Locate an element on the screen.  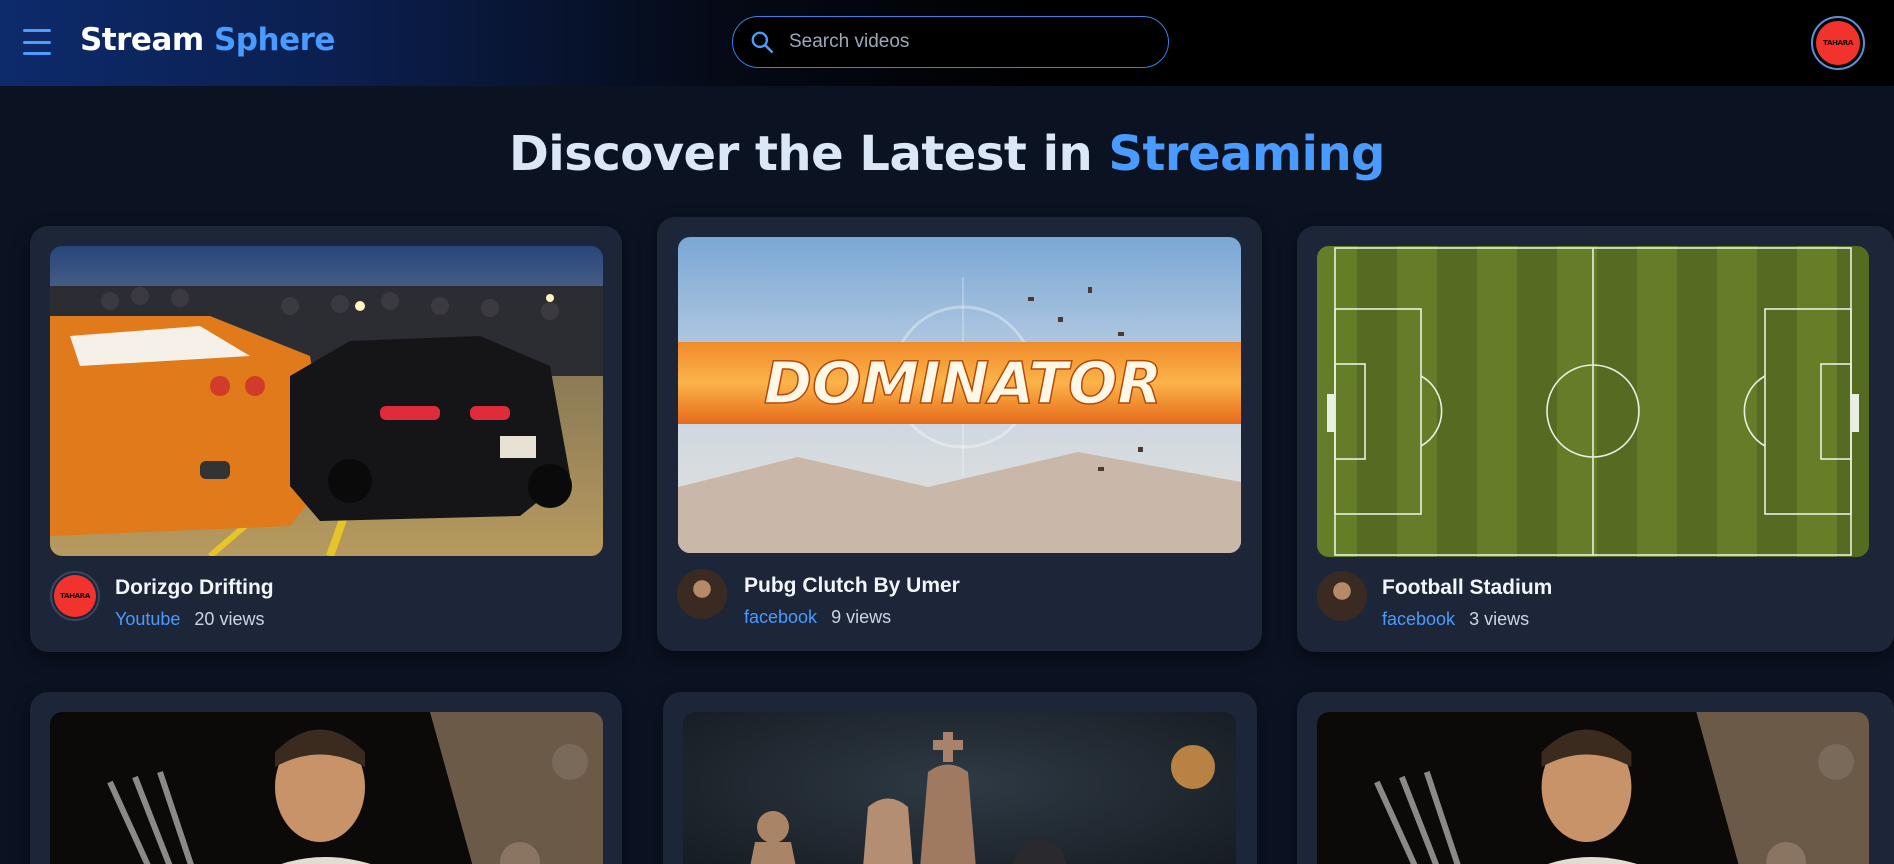
brand-logo: Stream Sphere is located at coordinates (207, 40).